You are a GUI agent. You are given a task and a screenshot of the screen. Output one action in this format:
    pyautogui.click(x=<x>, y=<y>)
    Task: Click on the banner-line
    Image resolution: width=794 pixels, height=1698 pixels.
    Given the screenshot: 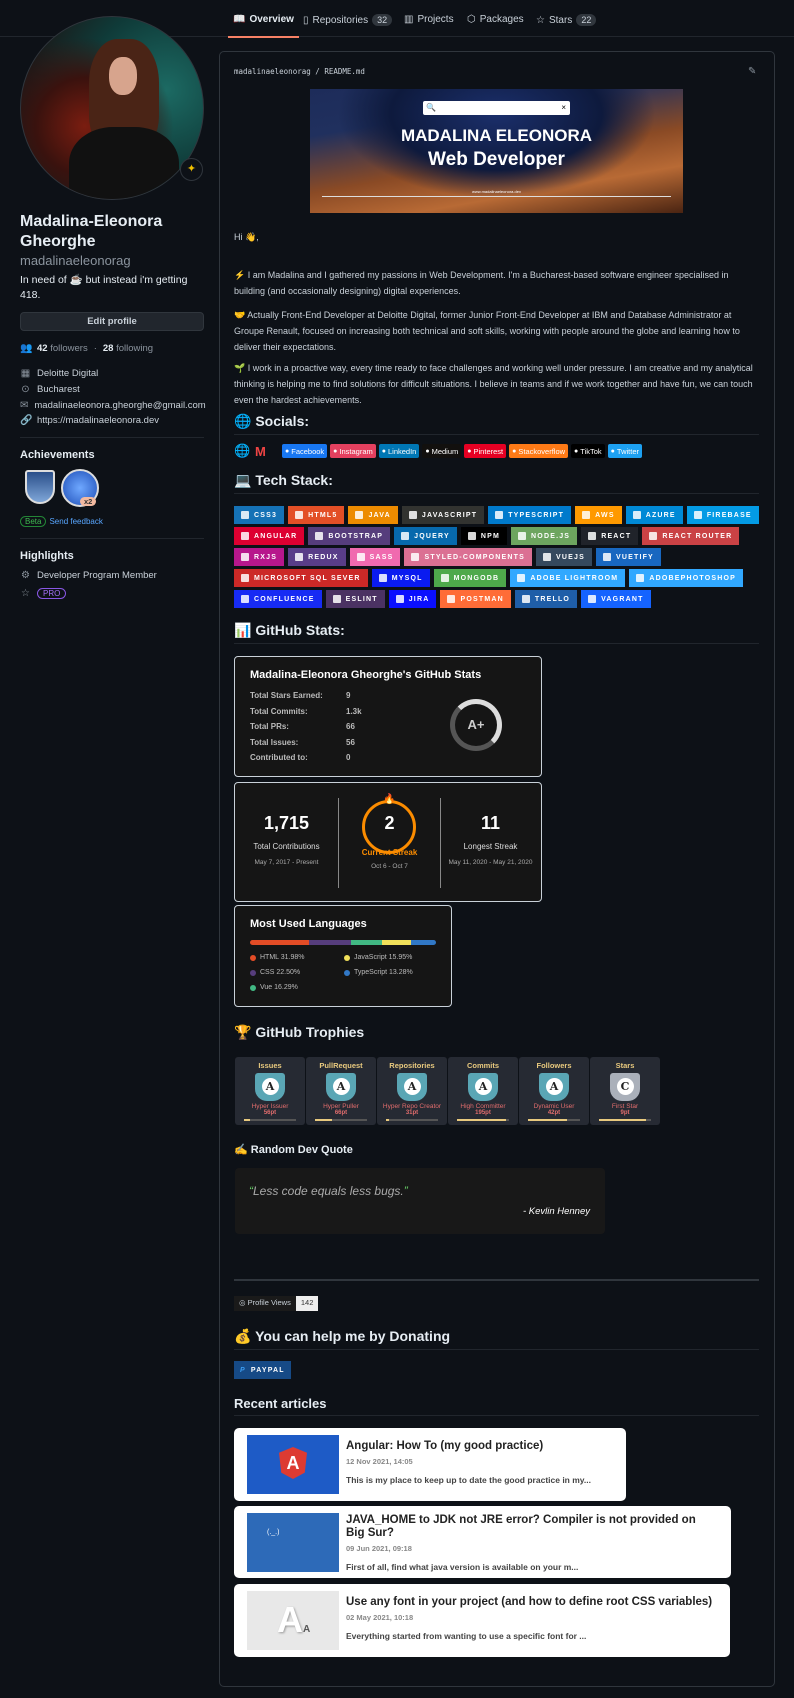 What is the action you would take?
    pyautogui.click(x=496, y=196)
    